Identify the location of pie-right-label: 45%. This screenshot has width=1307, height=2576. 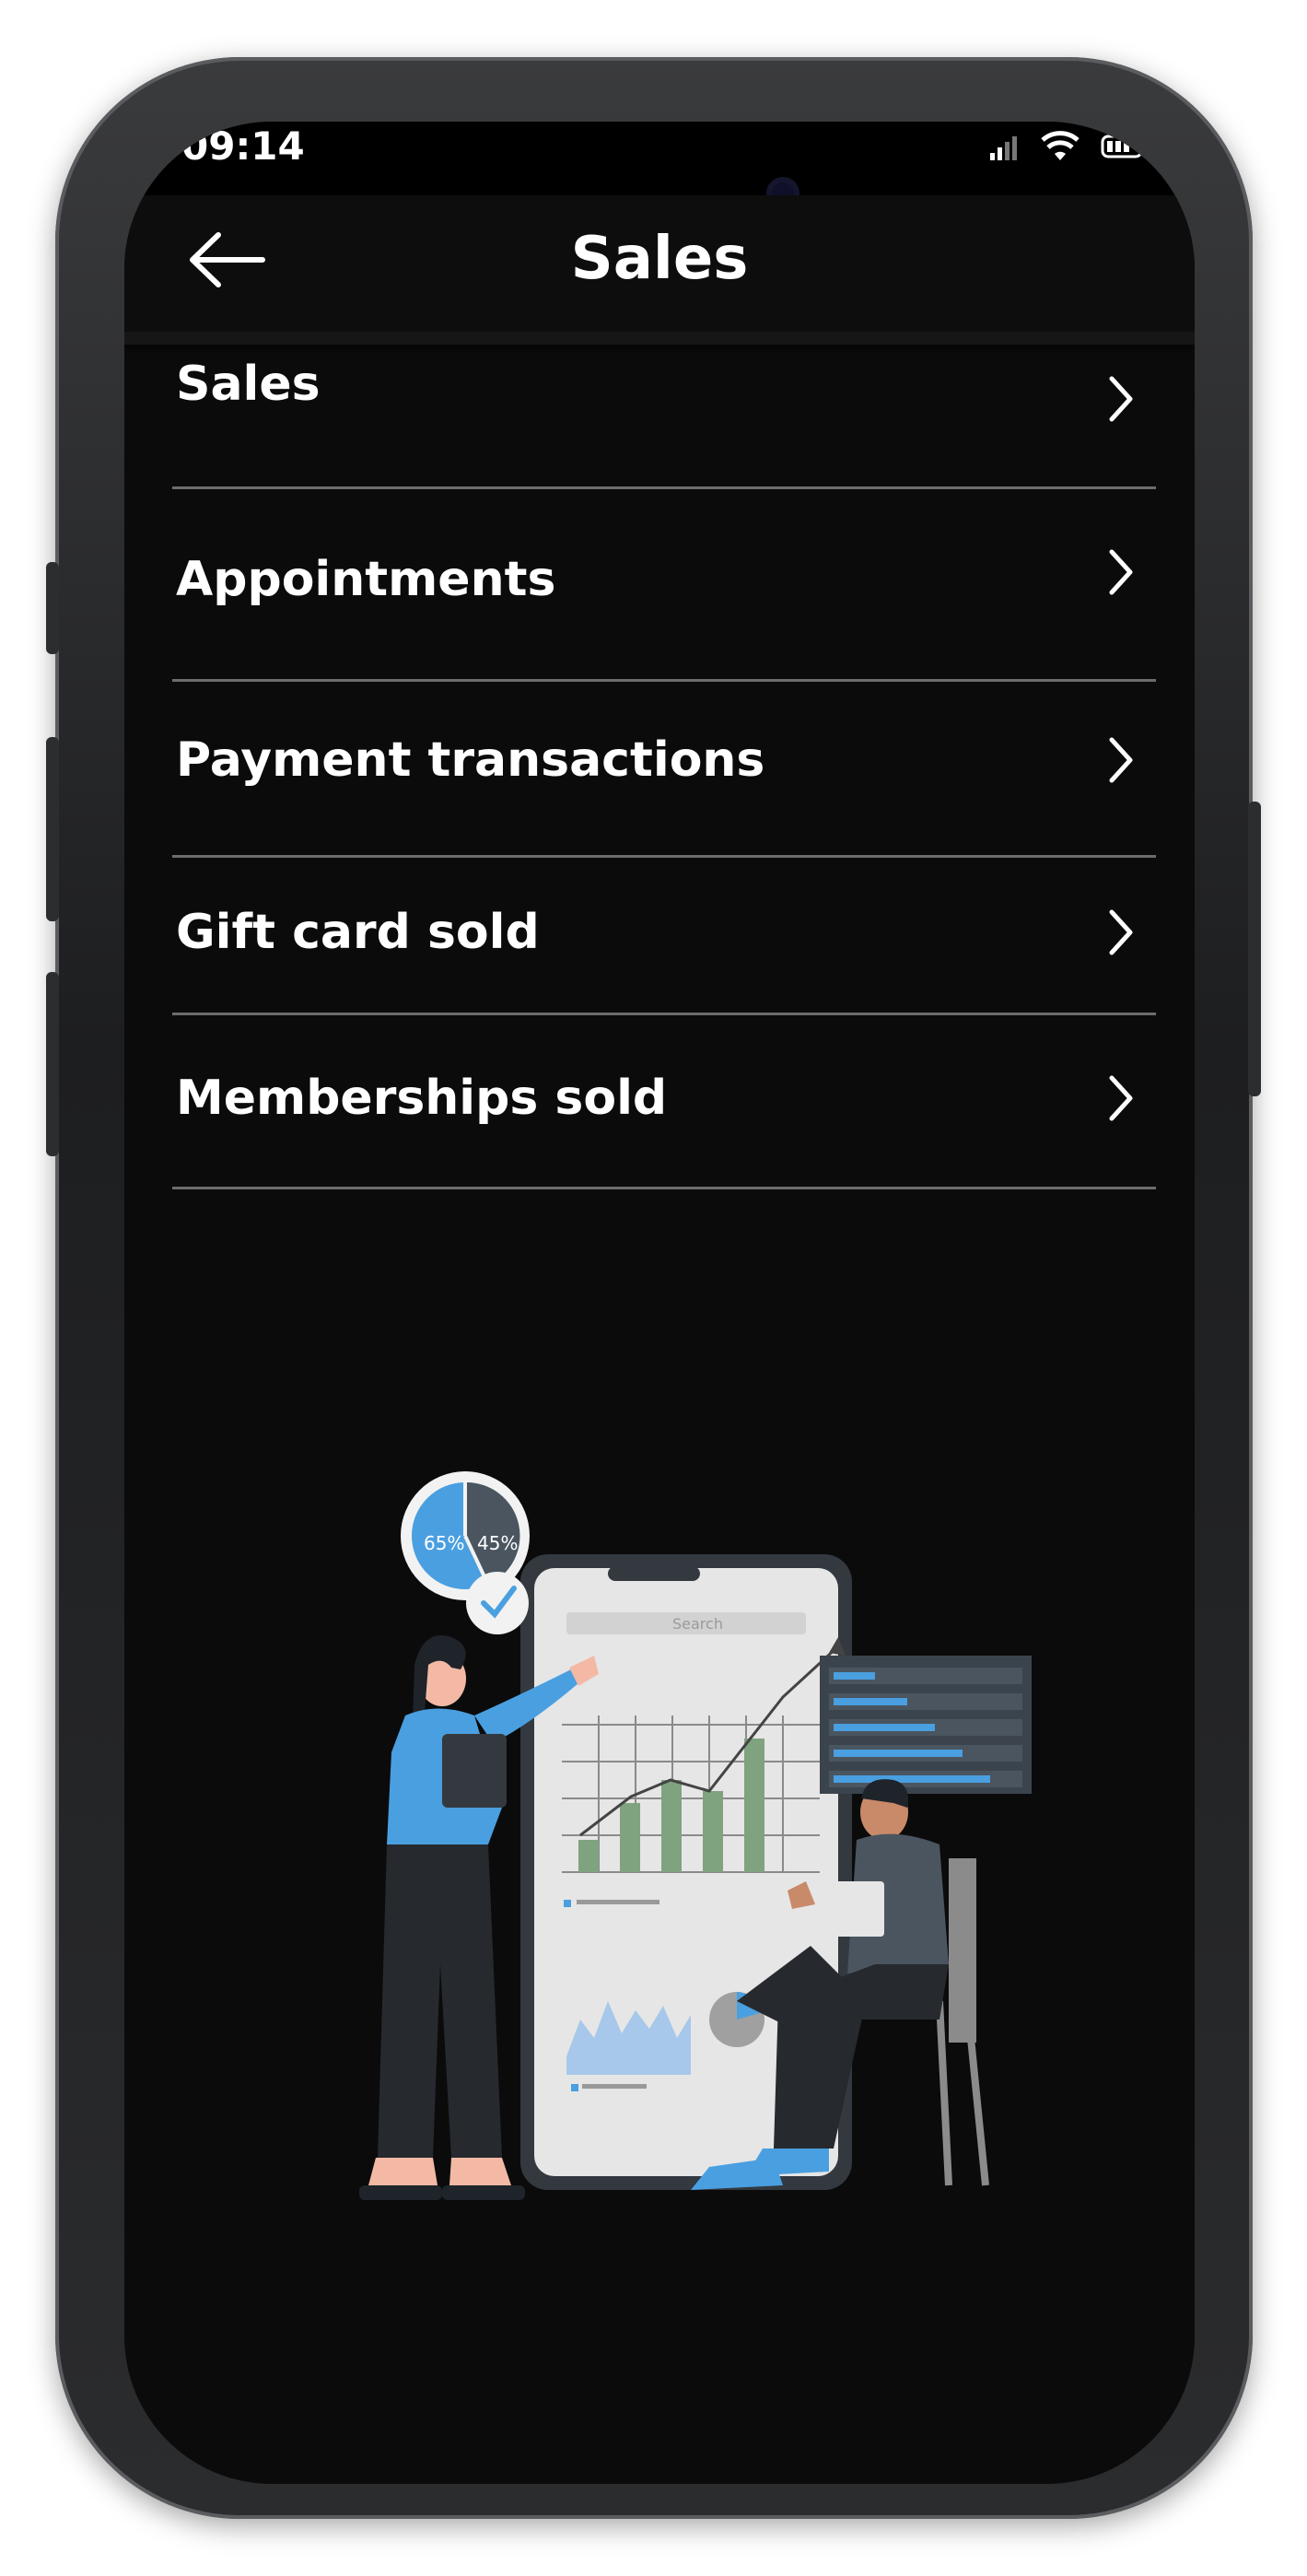
(498, 1543).